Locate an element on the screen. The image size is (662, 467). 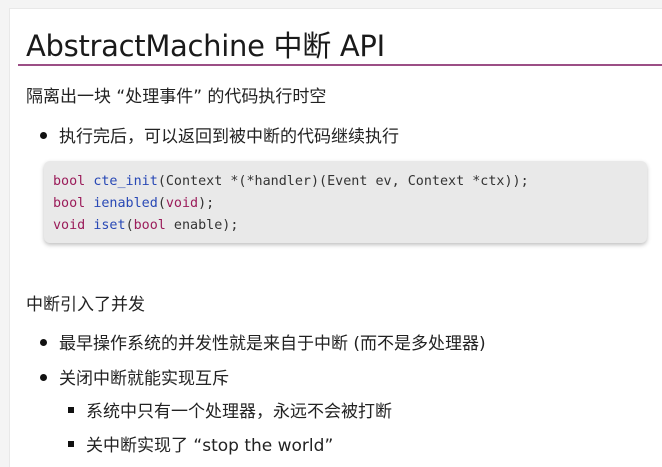
bullet-return: 执行完后，可以返回到被中断的代码继续执行 is located at coordinates (219, 134).